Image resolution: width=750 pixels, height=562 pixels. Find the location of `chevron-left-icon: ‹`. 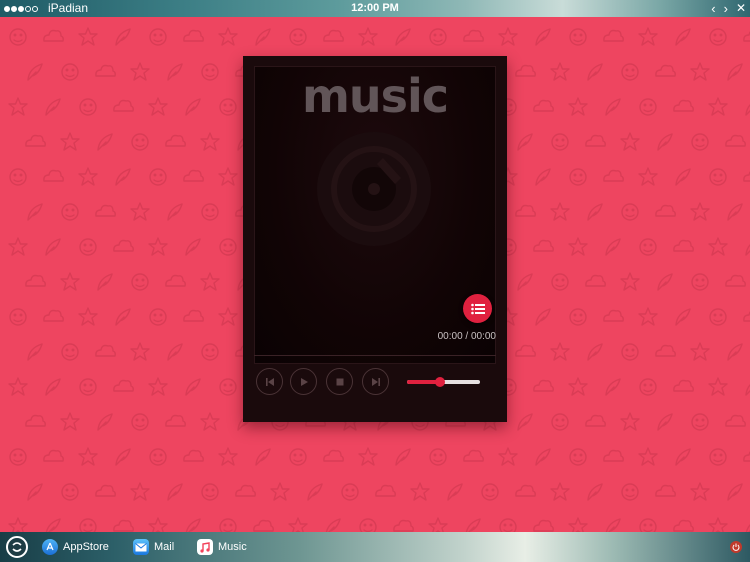

chevron-left-icon: ‹ is located at coordinates (713, 8).